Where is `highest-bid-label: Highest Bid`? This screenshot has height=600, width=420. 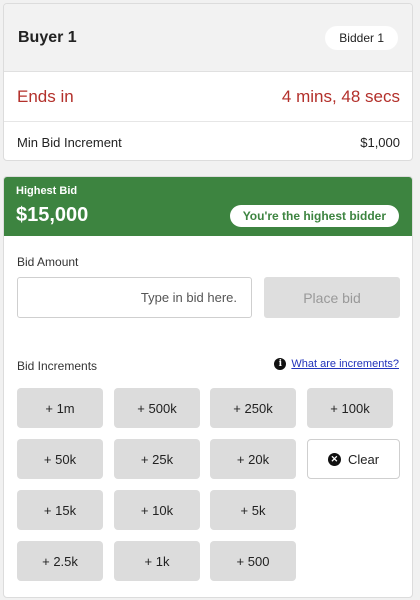 highest-bid-label: Highest Bid is located at coordinates (47, 191).